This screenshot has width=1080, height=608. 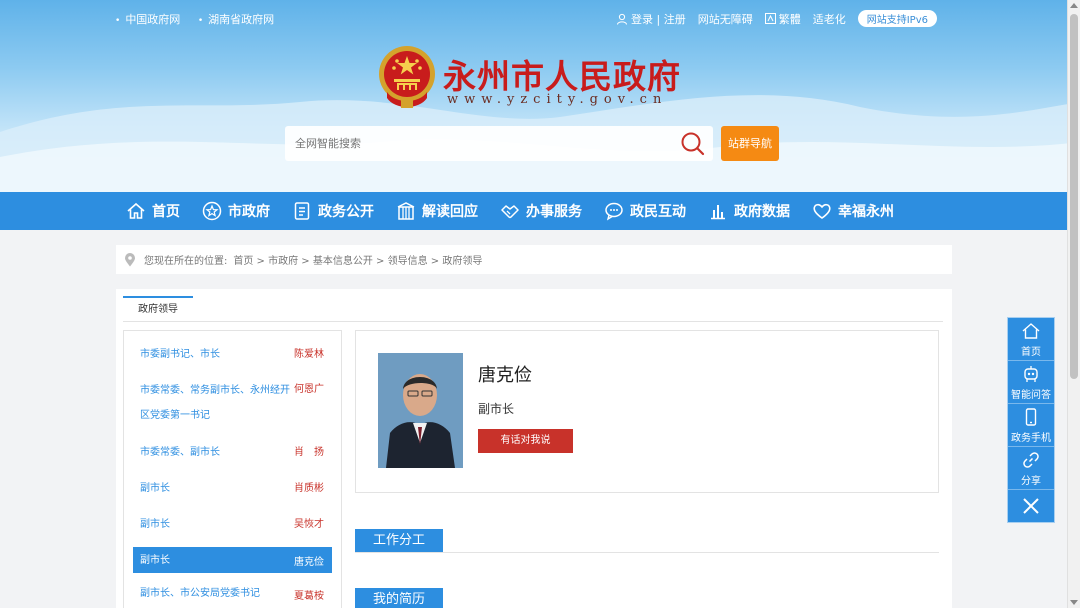 I want to click on tool-smart-qa: 智能问答, so click(x=1031, y=382).